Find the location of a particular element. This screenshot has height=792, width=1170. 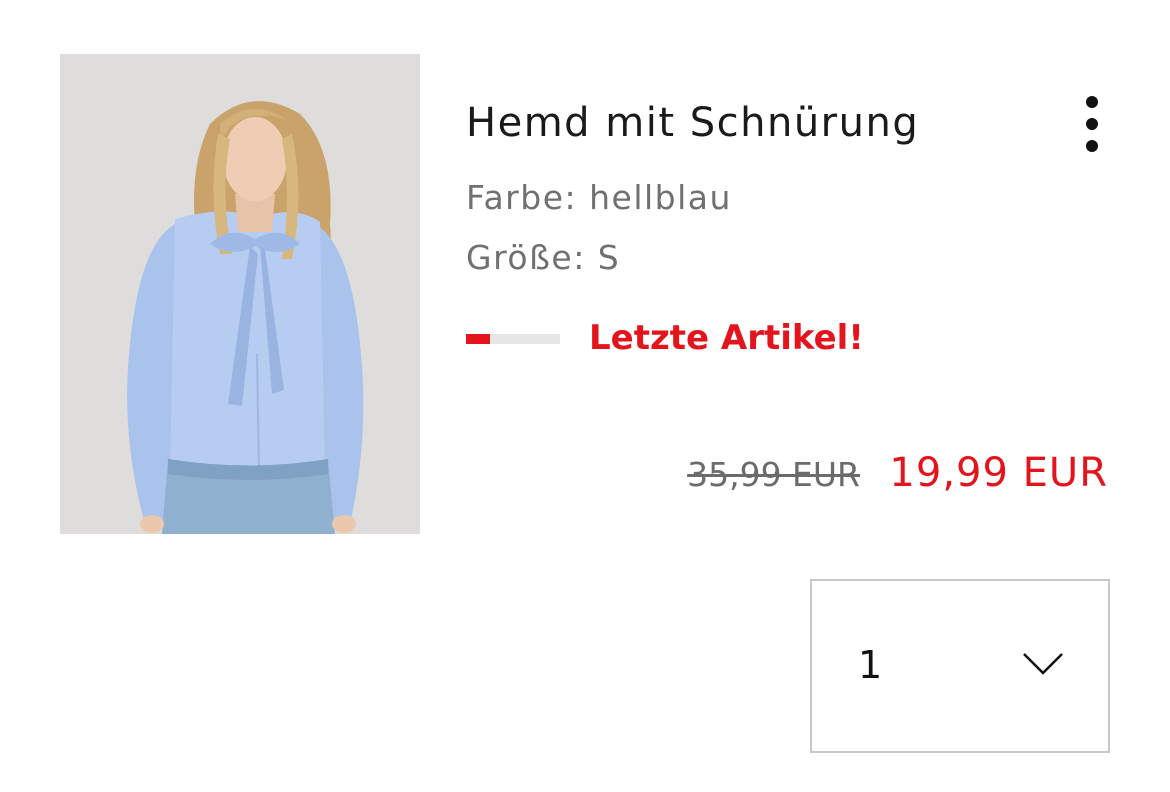

sale-price: 19,99 EUR is located at coordinates (998, 473).